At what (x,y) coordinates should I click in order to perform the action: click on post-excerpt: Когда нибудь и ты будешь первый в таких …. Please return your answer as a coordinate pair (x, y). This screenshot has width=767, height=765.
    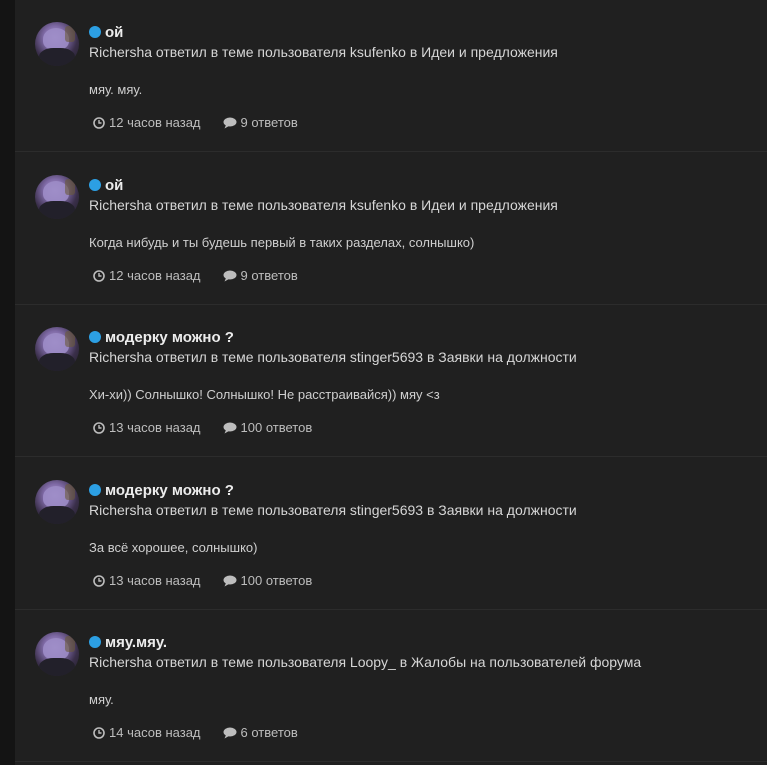
    Looking at the image, I should click on (282, 242).